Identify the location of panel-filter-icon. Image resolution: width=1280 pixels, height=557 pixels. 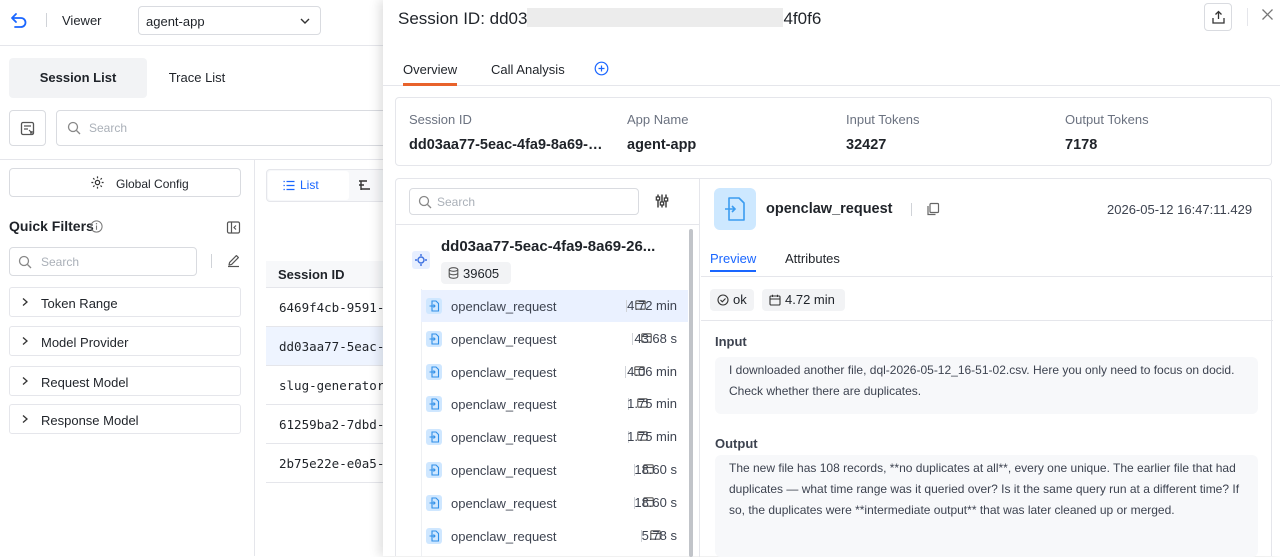
(27, 128).